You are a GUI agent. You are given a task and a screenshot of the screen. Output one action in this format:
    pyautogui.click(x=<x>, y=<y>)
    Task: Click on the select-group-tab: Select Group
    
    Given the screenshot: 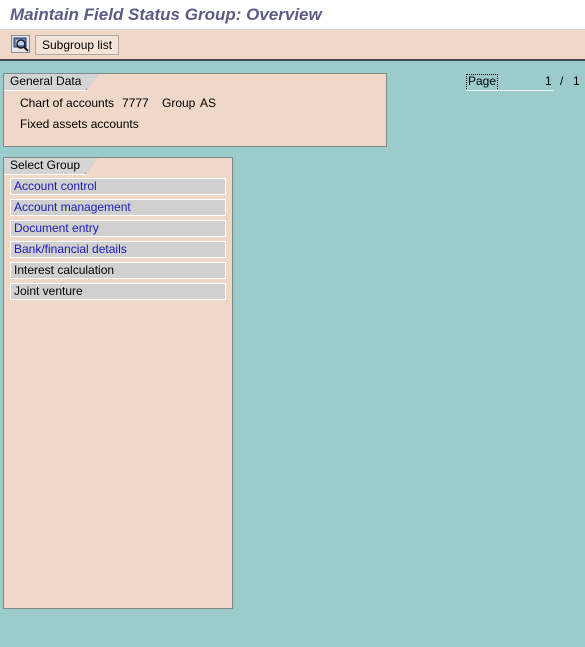 What is the action you would take?
    pyautogui.click(x=51, y=166)
    